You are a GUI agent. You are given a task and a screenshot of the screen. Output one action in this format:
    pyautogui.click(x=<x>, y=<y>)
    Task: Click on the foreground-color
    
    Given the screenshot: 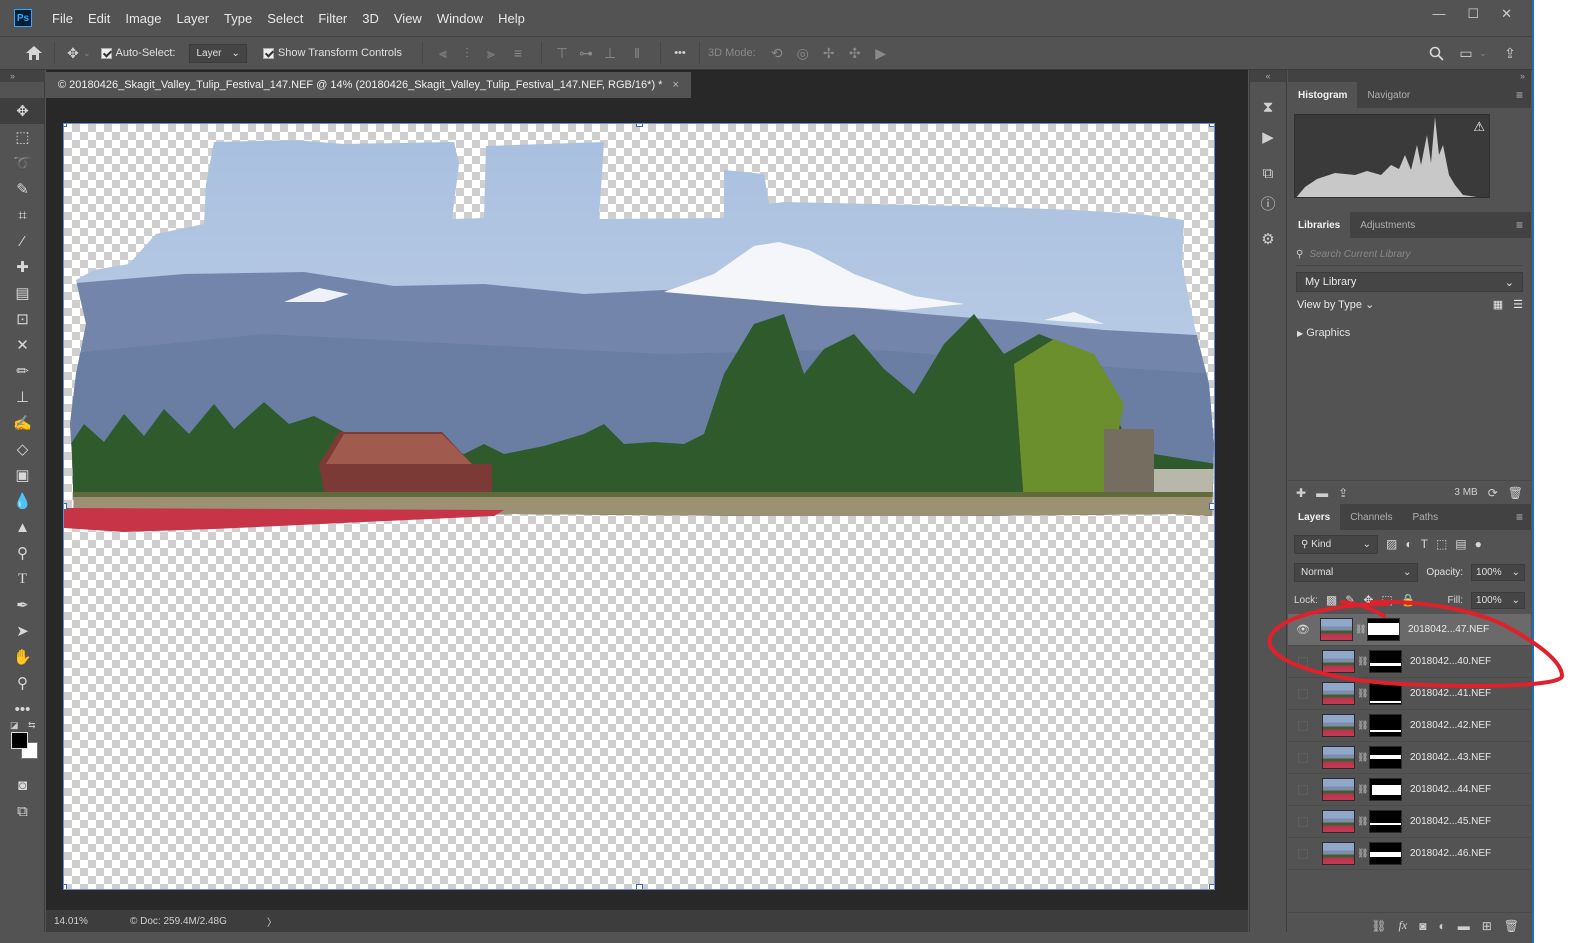 What is the action you would take?
    pyautogui.click(x=19, y=740)
    